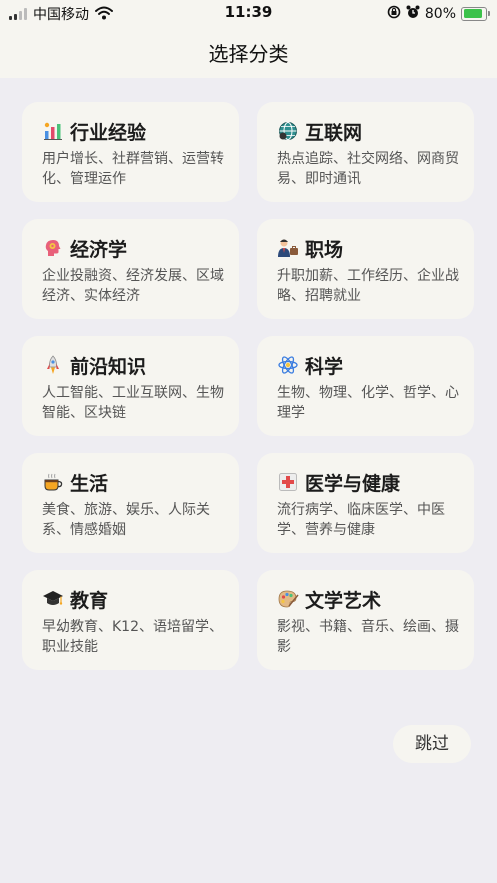 The width and height of the screenshot is (497, 883). Describe the element at coordinates (108, 132) in the screenshot. I see `category-title: 行业经验` at that location.